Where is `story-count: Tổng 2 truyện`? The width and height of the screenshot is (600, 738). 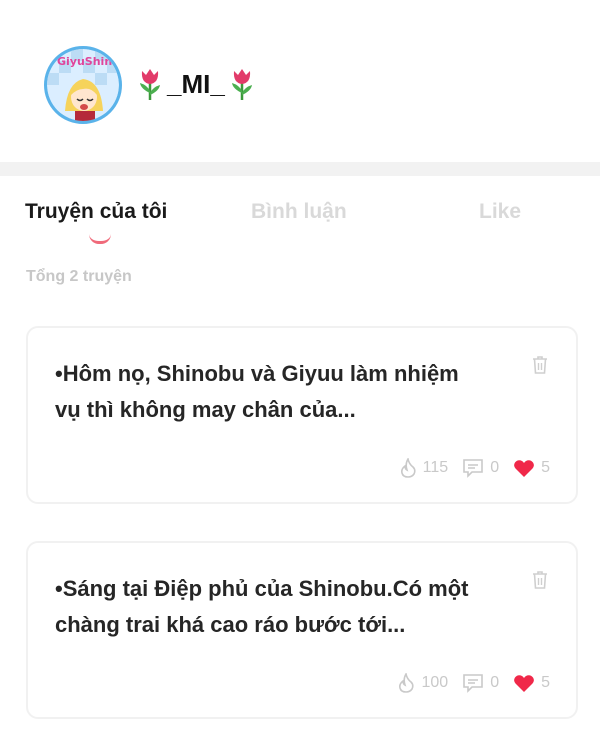
story-count: Tổng 2 truyện is located at coordinates (79, 276).